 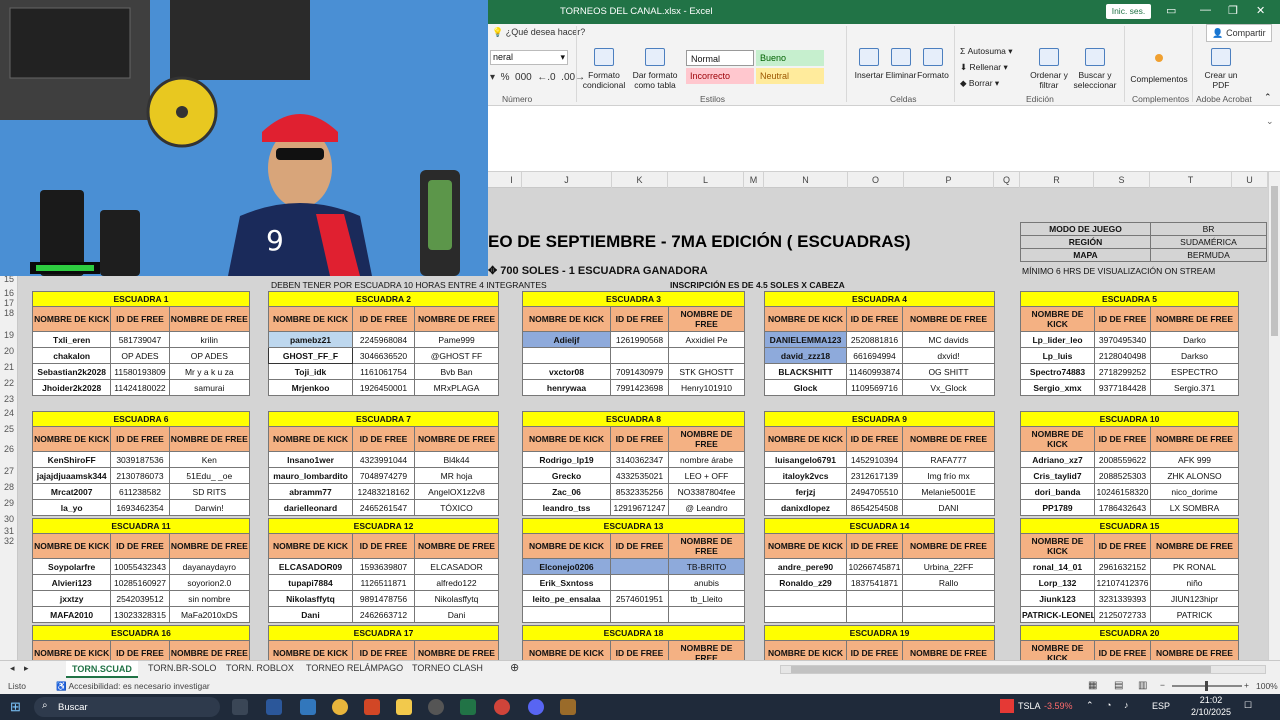 I want to click on free-name-cell: tb_Lleito, so click(x=706, y=598).